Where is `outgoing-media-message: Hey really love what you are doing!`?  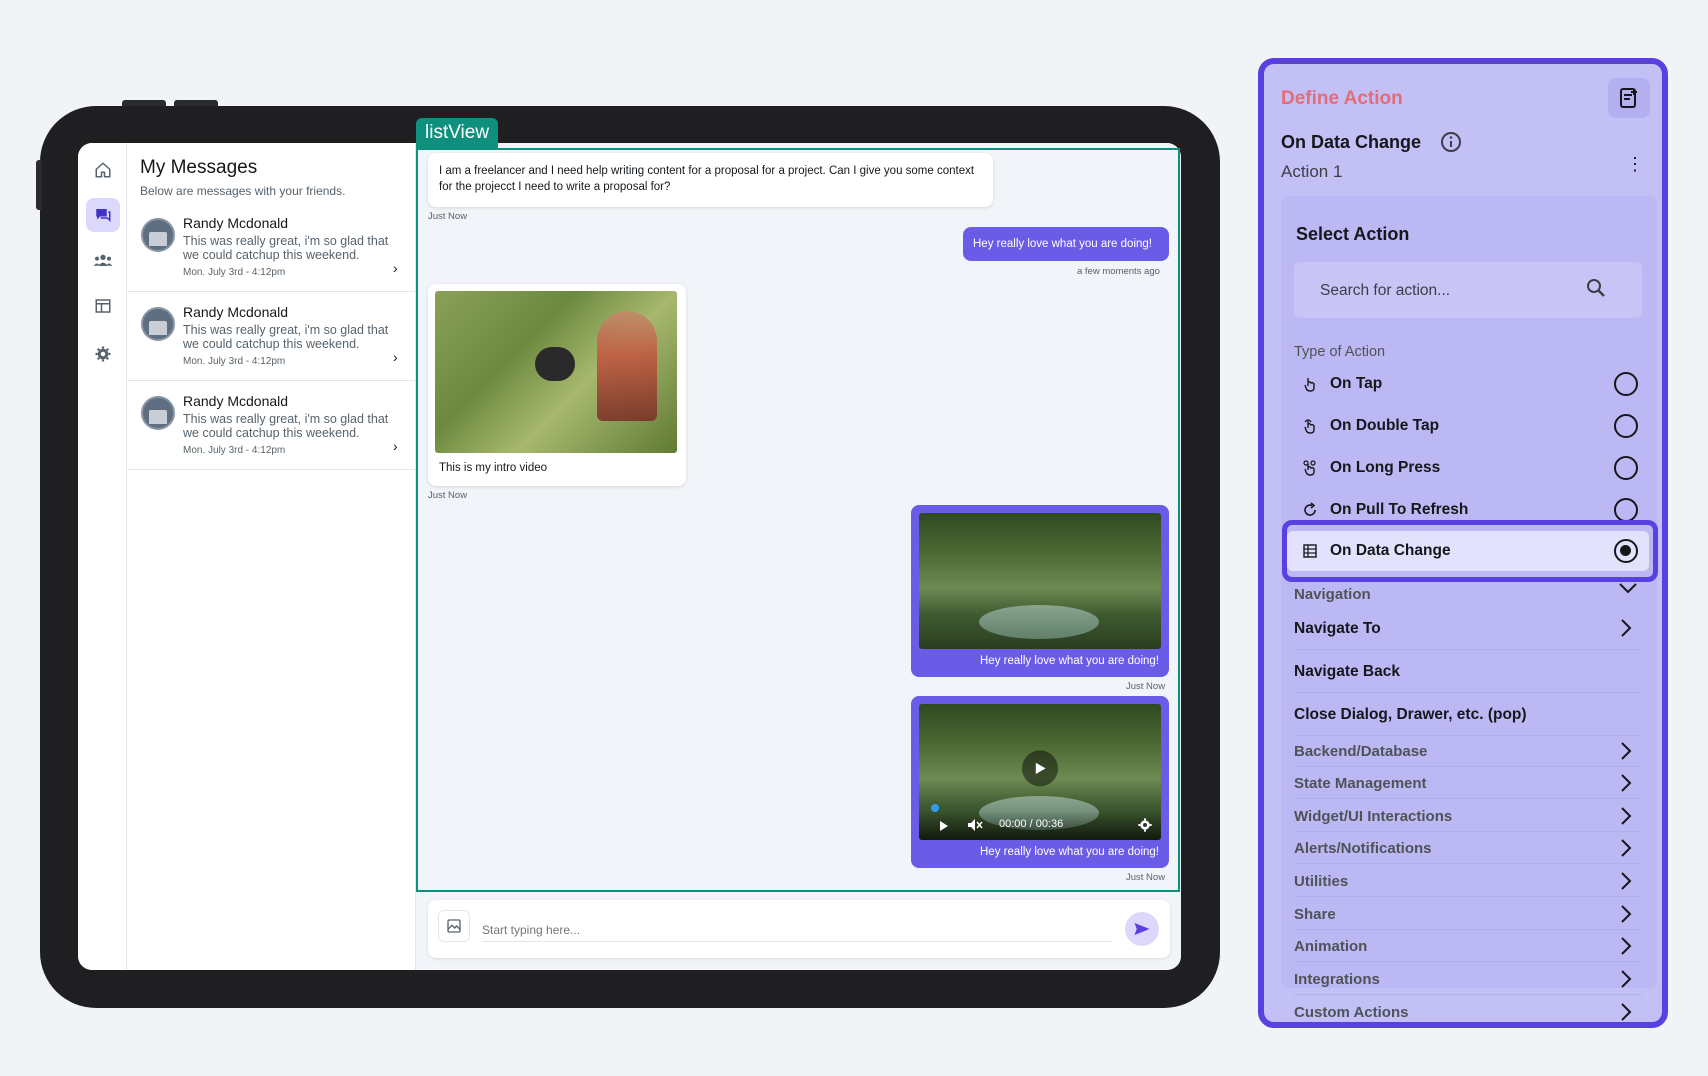 outgoing-media-message: Hey really love what you are doing! is located at coordinates (1040, 591).